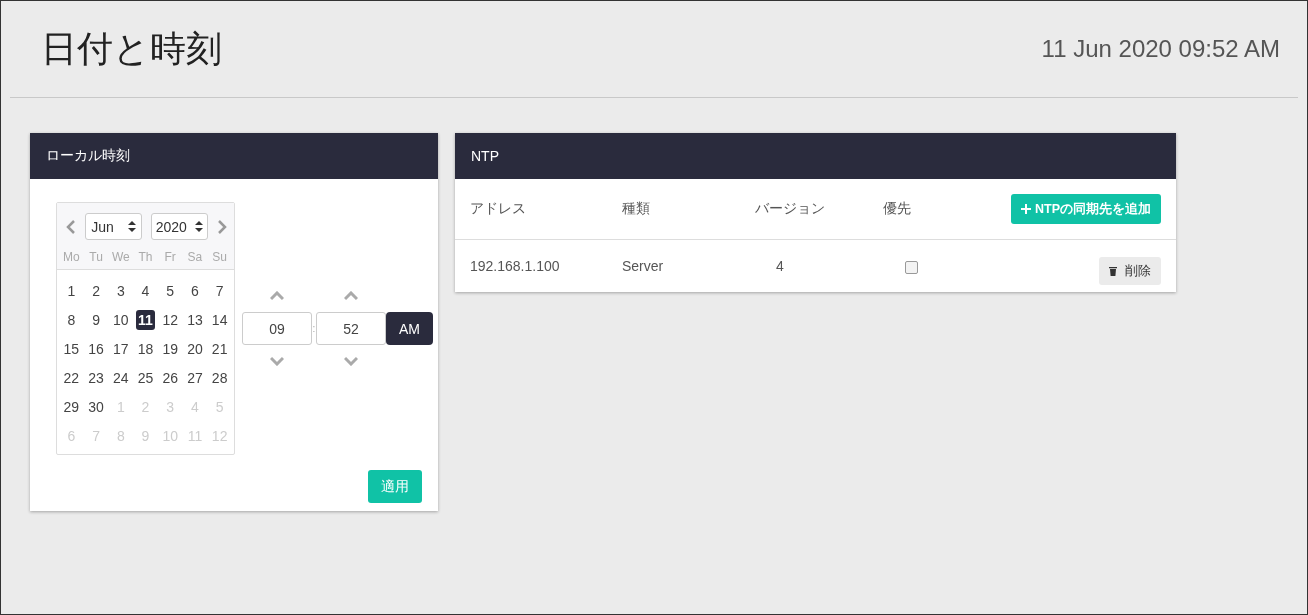  What do you see at coordinates (71, 377) in the screenshot?
I see `calendar-day: 22` at bounding box center [71, 377].